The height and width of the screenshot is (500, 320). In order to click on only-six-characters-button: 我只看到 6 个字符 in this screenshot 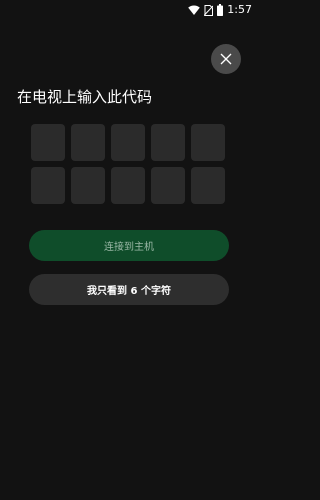, I will do `click(129, 289)`.